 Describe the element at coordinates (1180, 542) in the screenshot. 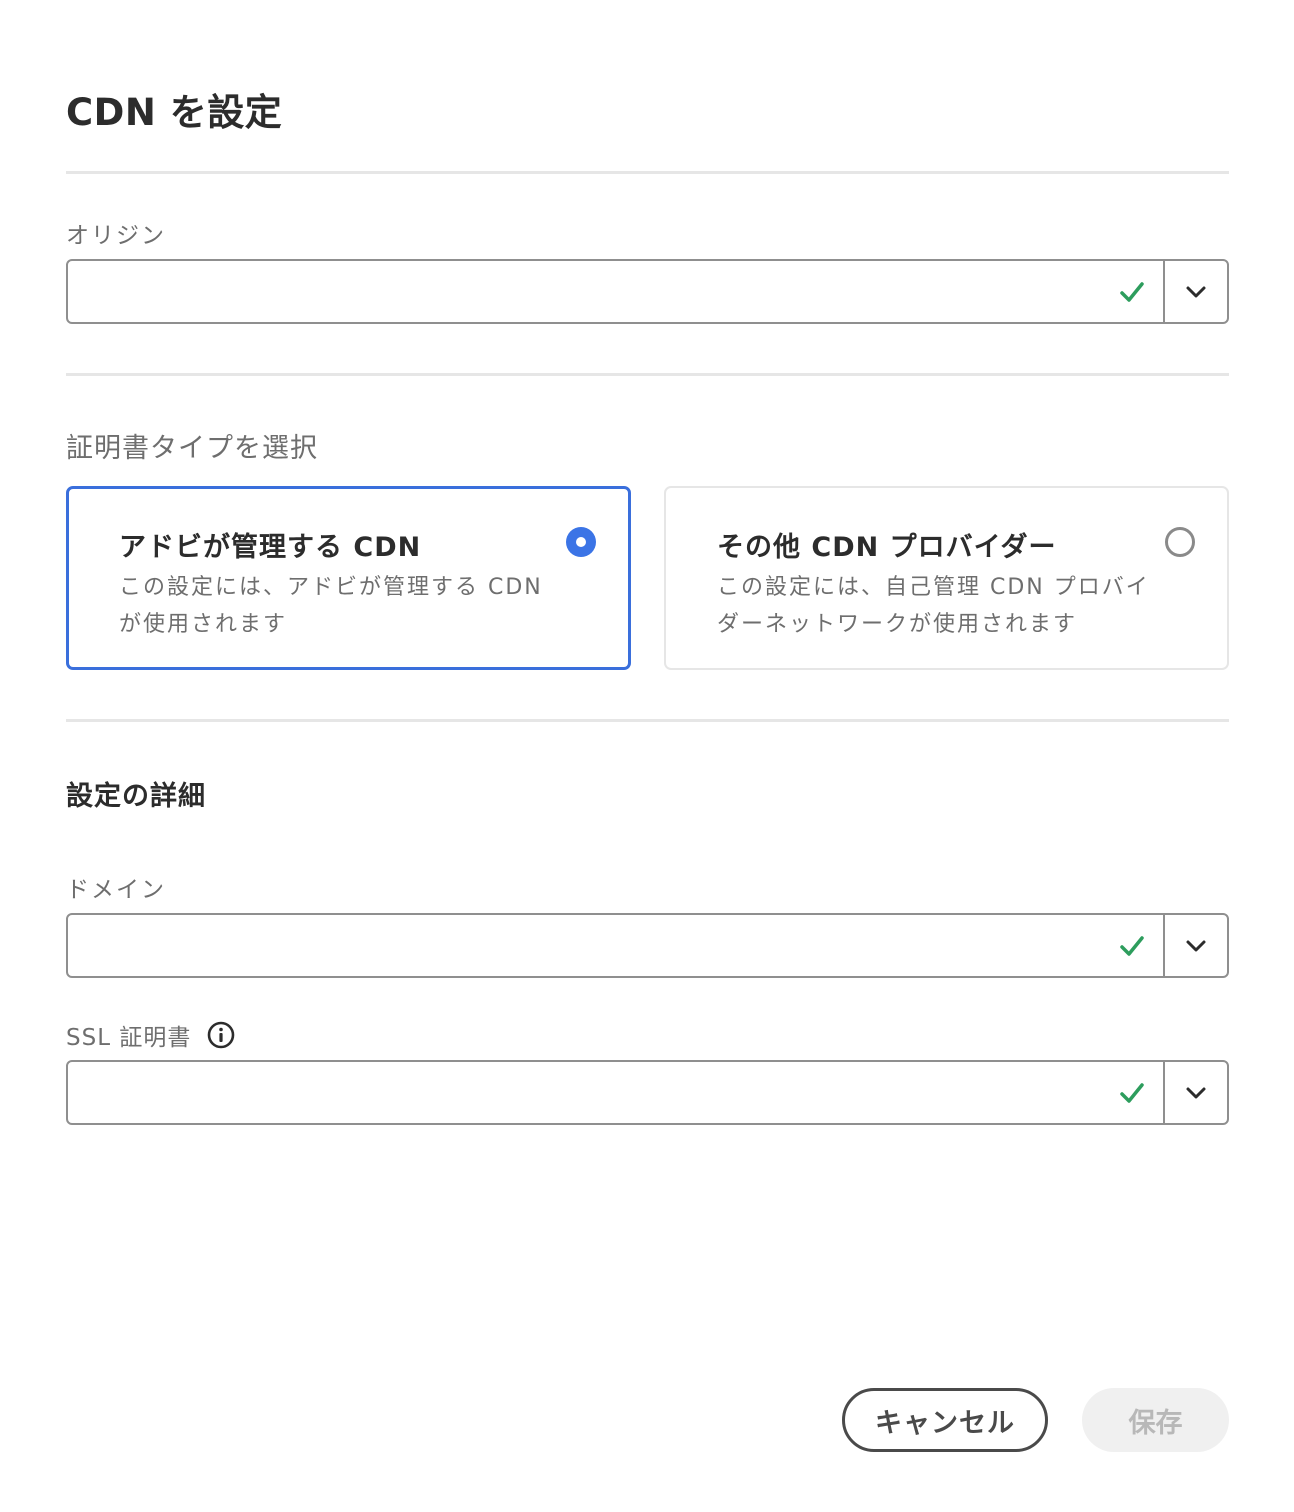

I see `radio-unselected-icon` at that location.